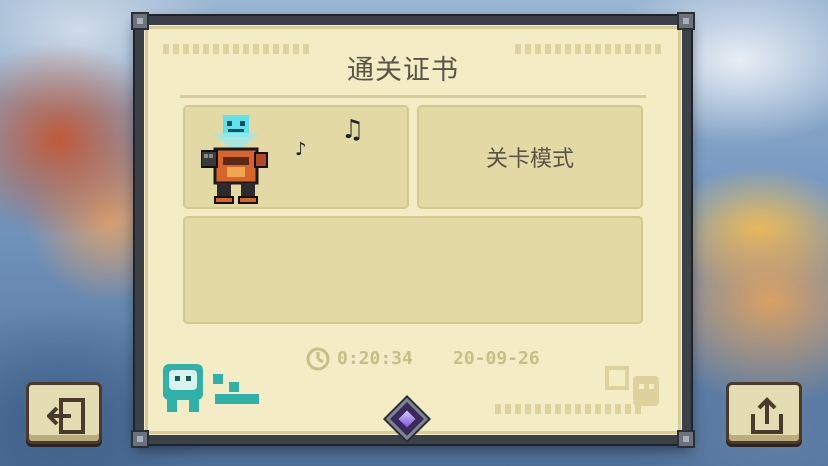  I want to click on character-box: ♪ ♫, so click(296, 157).